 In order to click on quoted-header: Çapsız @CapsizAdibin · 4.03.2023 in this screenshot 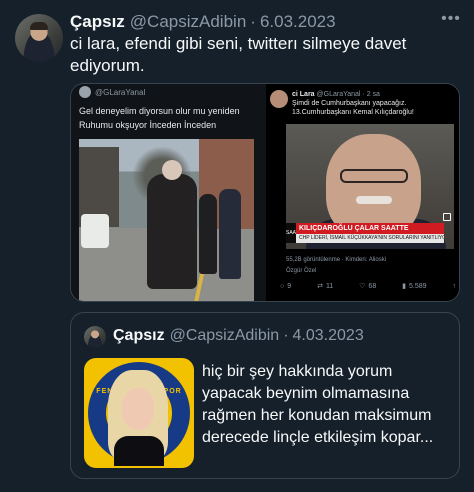, I will do `click(238, 336)`.